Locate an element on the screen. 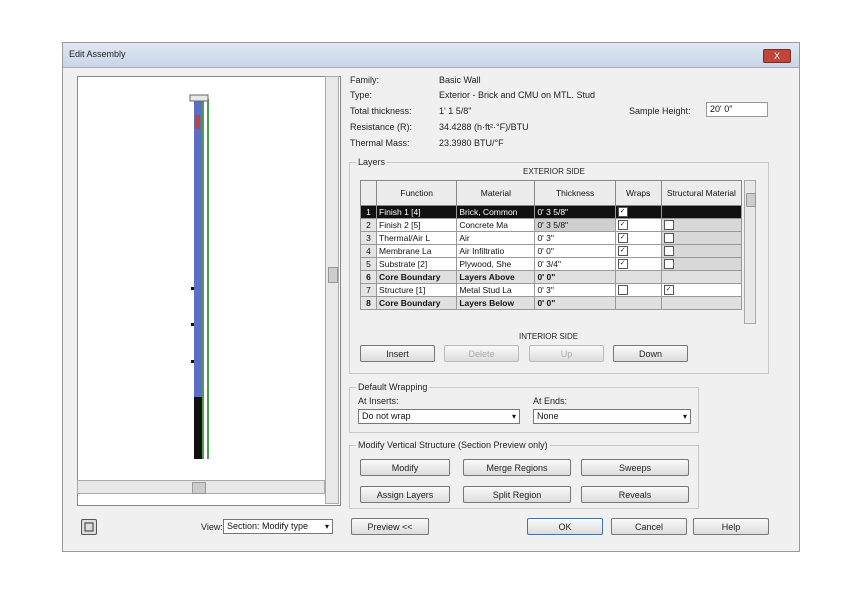 Image resolution: width=860 pixels, height=597 pixels. delete-button: Delete is located at coordinates (481, 353).